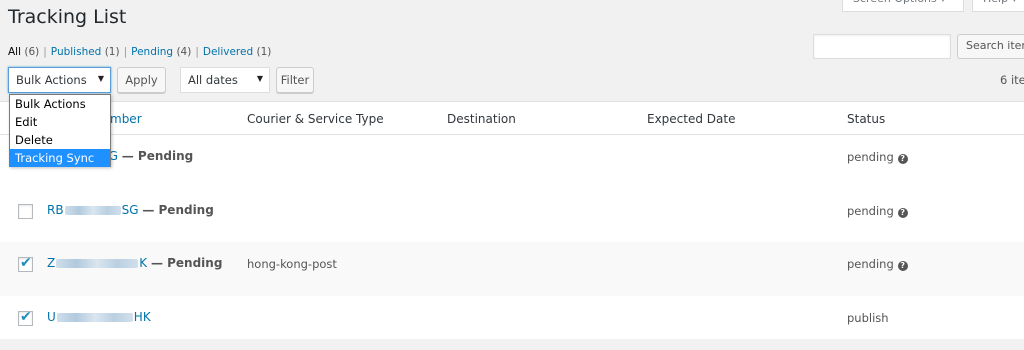  What do you see at coordinates (60, 122) in the screenshot?
I see `bulk-option-edit: Edit` at bounding box center [60, 122].